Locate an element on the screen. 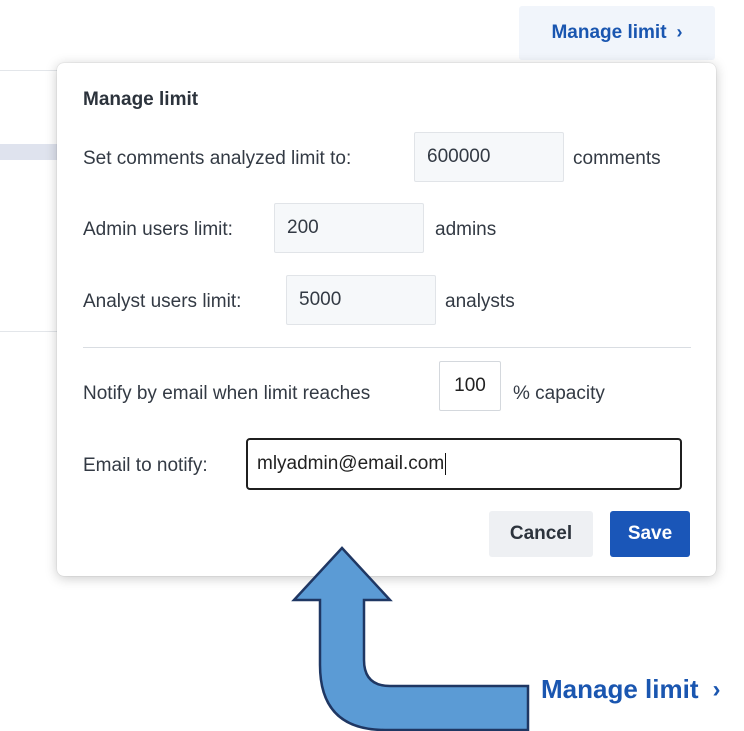 This screenshot has width=744, height=731. manage-limit-link-bottom: Manage limit › is located at coordinates (630, 689).